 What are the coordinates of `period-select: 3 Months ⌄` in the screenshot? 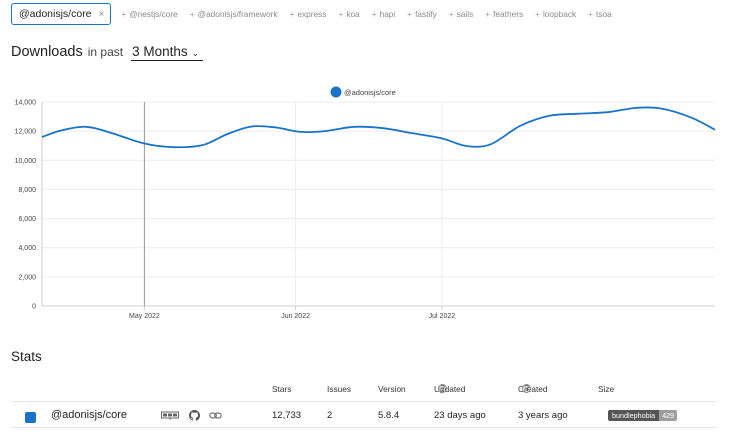 It's located at (167, 52).